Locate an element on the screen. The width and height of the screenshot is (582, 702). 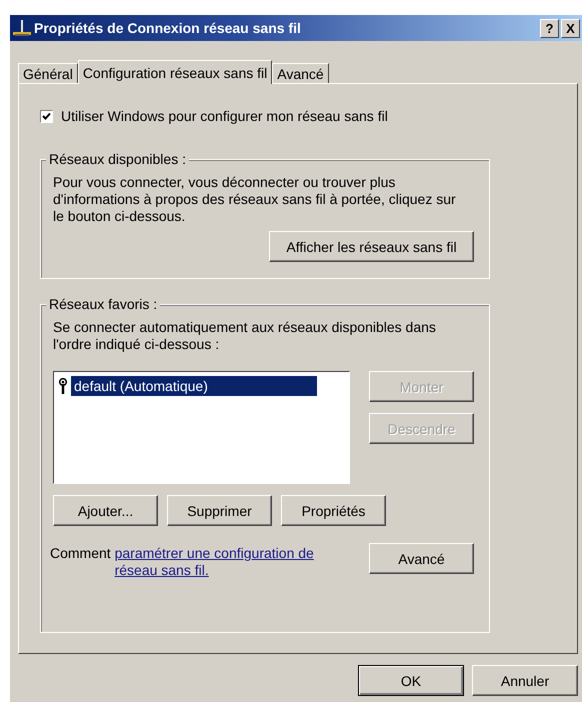
description-text: Pour vous connecter, vous déconnecter ou trouver plus d'informations à propos des réseaux sans fil à portée, cliquez sur le bouton ci-dessous. is located at coordinates (255, 199).